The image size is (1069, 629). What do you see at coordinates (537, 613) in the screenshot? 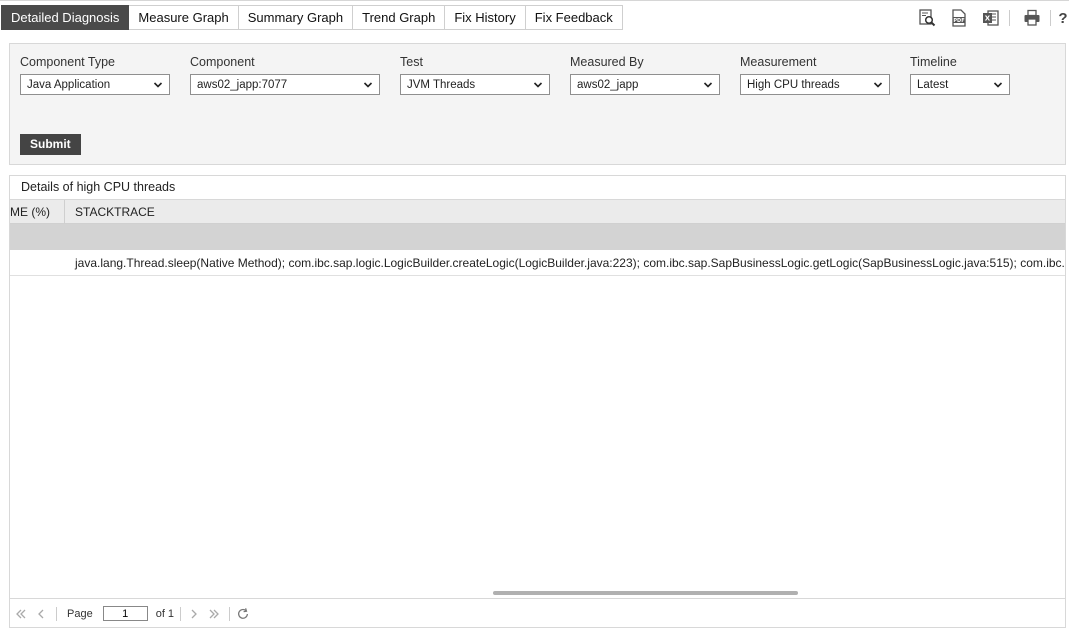
I see `pager: Page of 1` at bounding box center [537, 613].